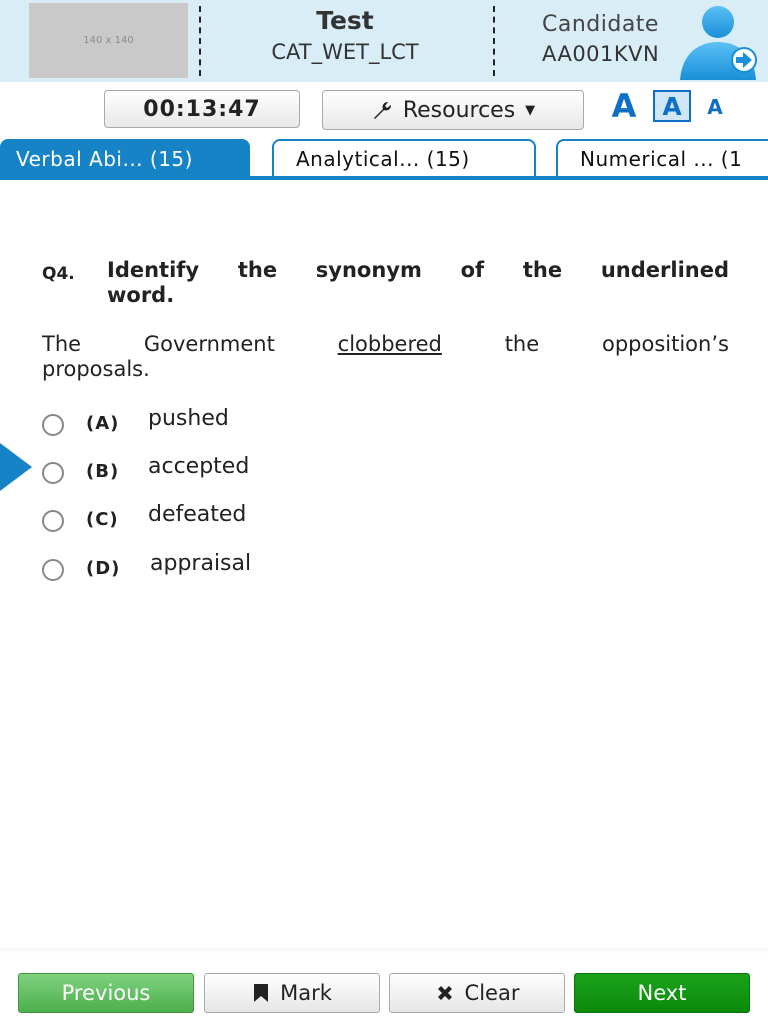 The image size is (768, 1024). I want to click on tab-verbal-ability: Verbal Abi... (15), so click(125, 159).